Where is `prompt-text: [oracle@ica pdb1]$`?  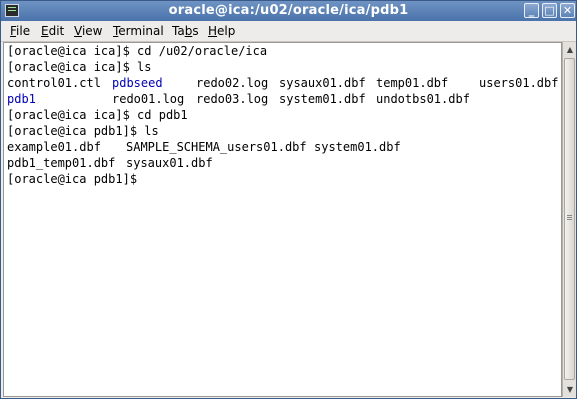 prompt-text: [oracle@ica pdb1]$ is located at coordinates (76, 179).